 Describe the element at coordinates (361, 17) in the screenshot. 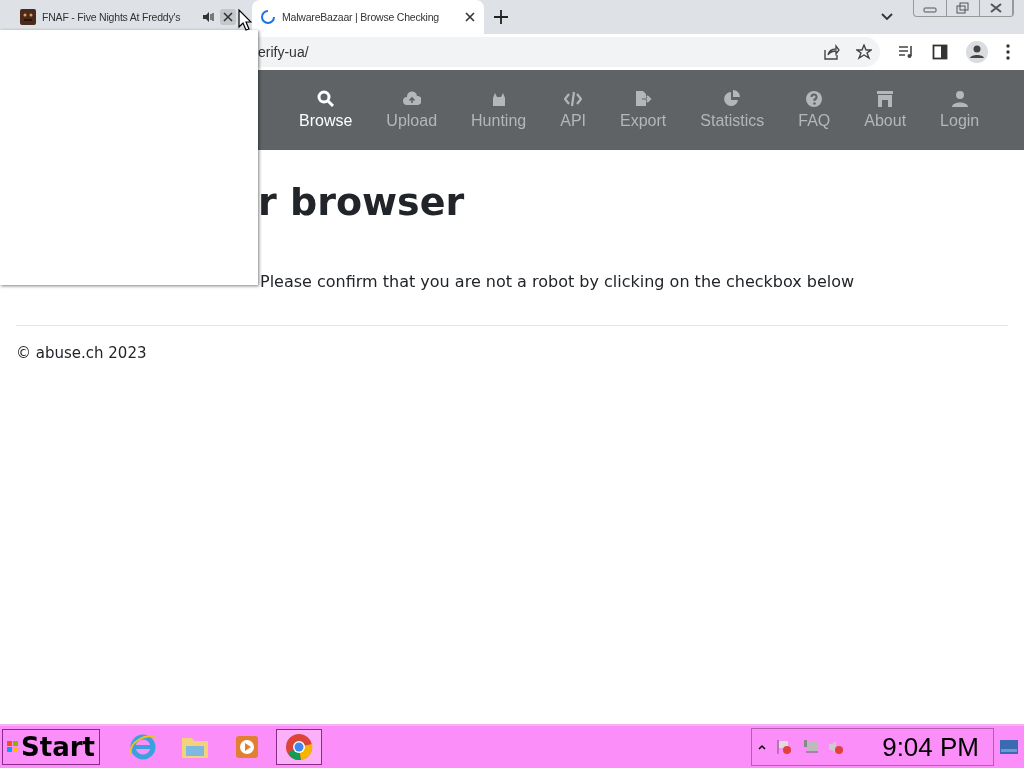

I see `tab-title: MalwareBazaar | Browse Checking` at that location.